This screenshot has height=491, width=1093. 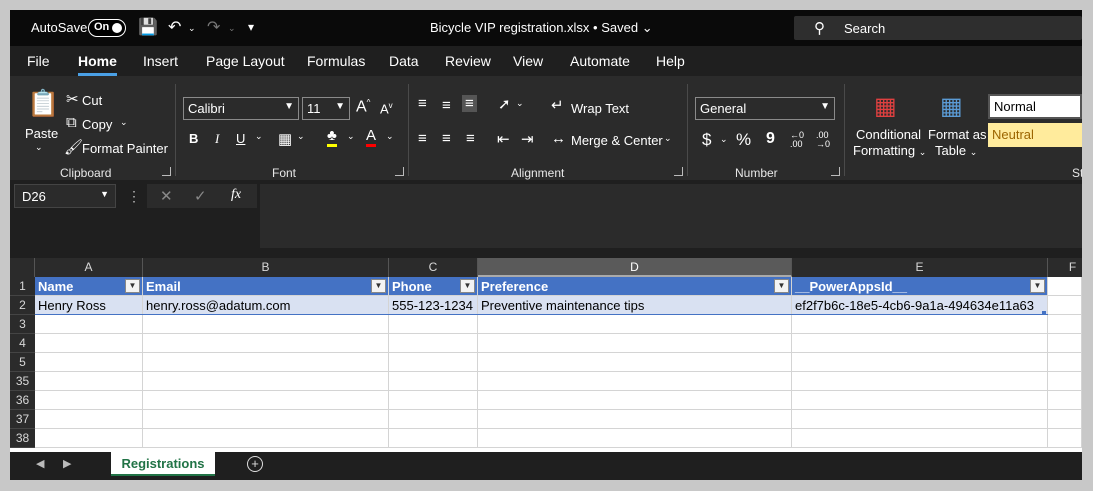 What do you see at coordinates (446, 138) in the screenshot?
I see `align-center-icon: ≡` at bounding box center [446, 138].